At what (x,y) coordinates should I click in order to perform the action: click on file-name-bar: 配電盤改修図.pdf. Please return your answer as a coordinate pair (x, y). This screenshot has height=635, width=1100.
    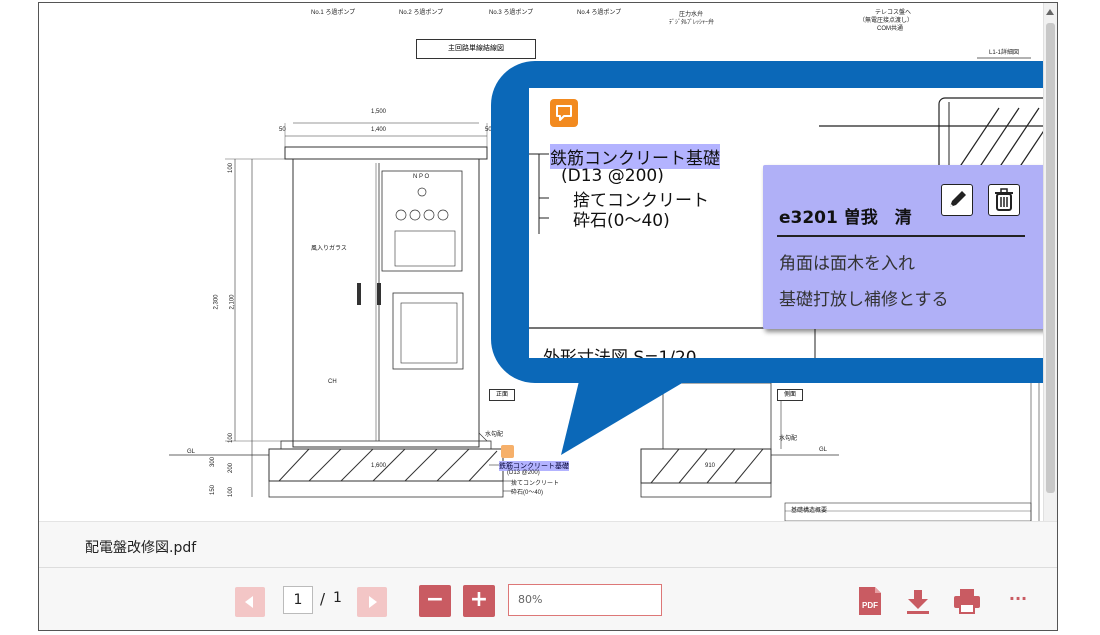
    Looking at the image, I should click on (548, 544).